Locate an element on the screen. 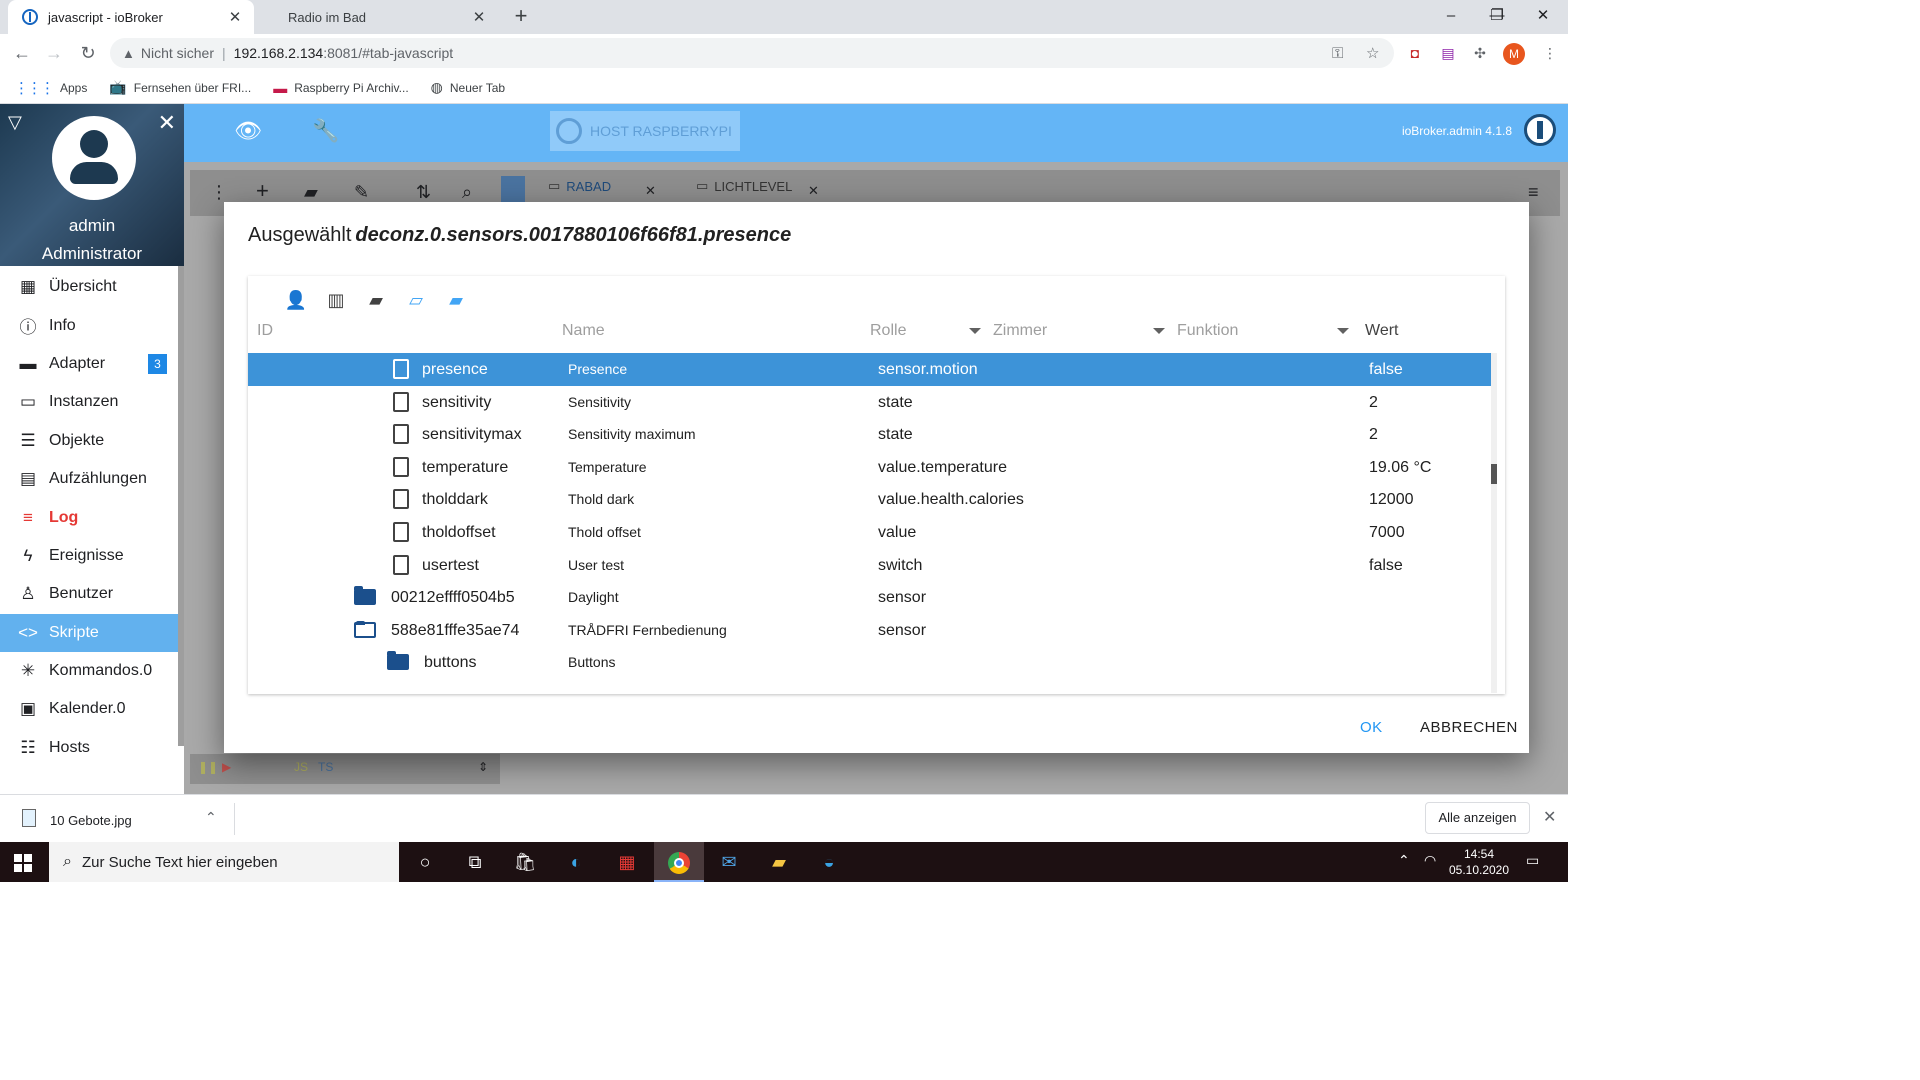 Image resolution: width=1920 pixels, height=1080 pixels. sidebar-item-log: ≡ Log is located at coordinates (89, 517).